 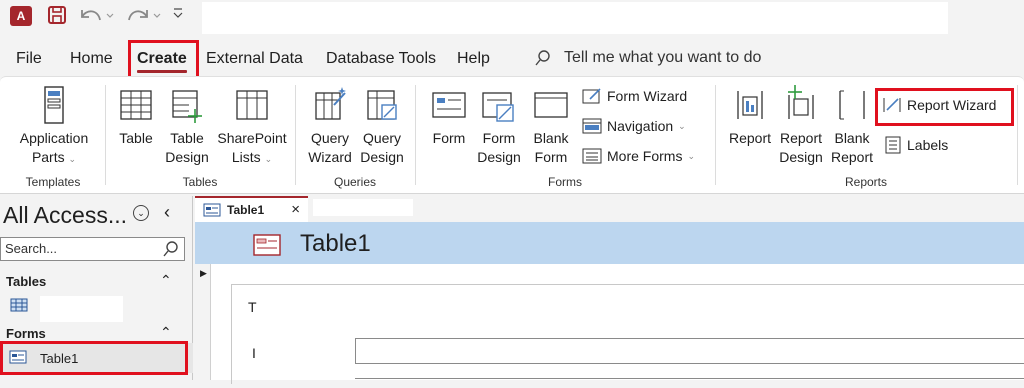 What do you see at coordinates (591, 96) in the screenshot?
I see `form-wizard-icon` at bounding box center [591, 96].